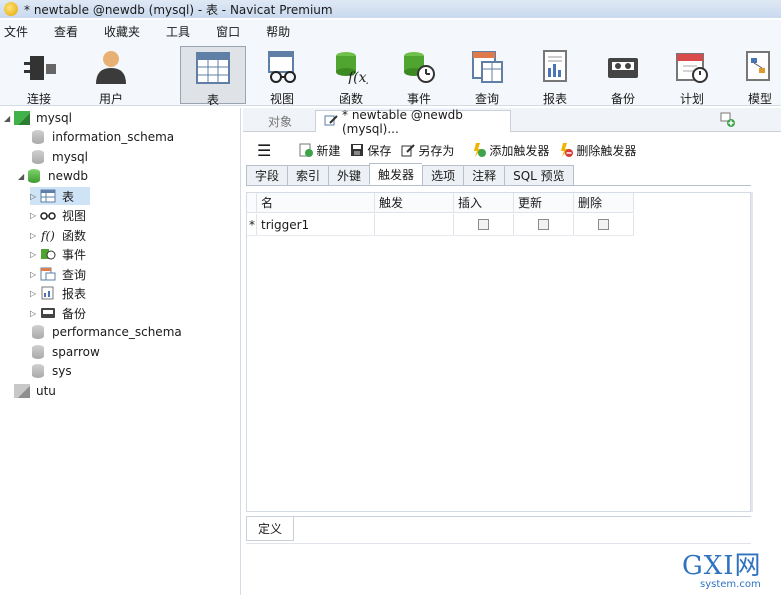 This screenshot has width=781, height=595. I want to click on tree-connection-utu: utu, so click(35, 391).